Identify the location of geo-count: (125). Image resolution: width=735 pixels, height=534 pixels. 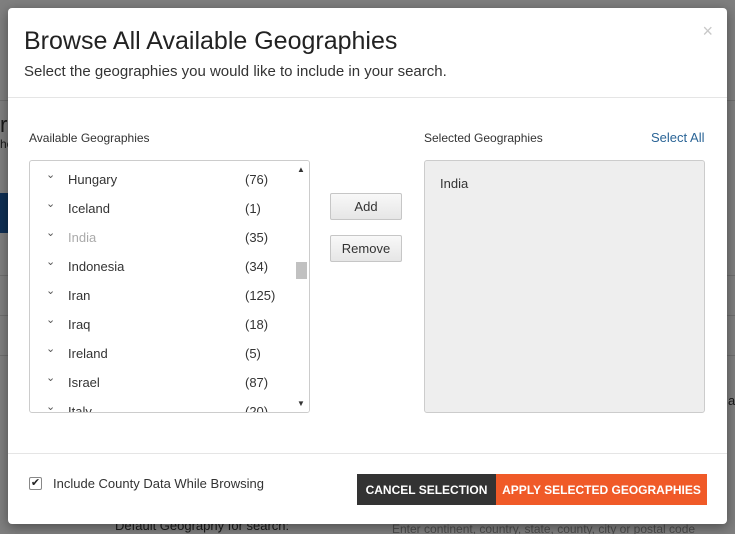
(260, 295).